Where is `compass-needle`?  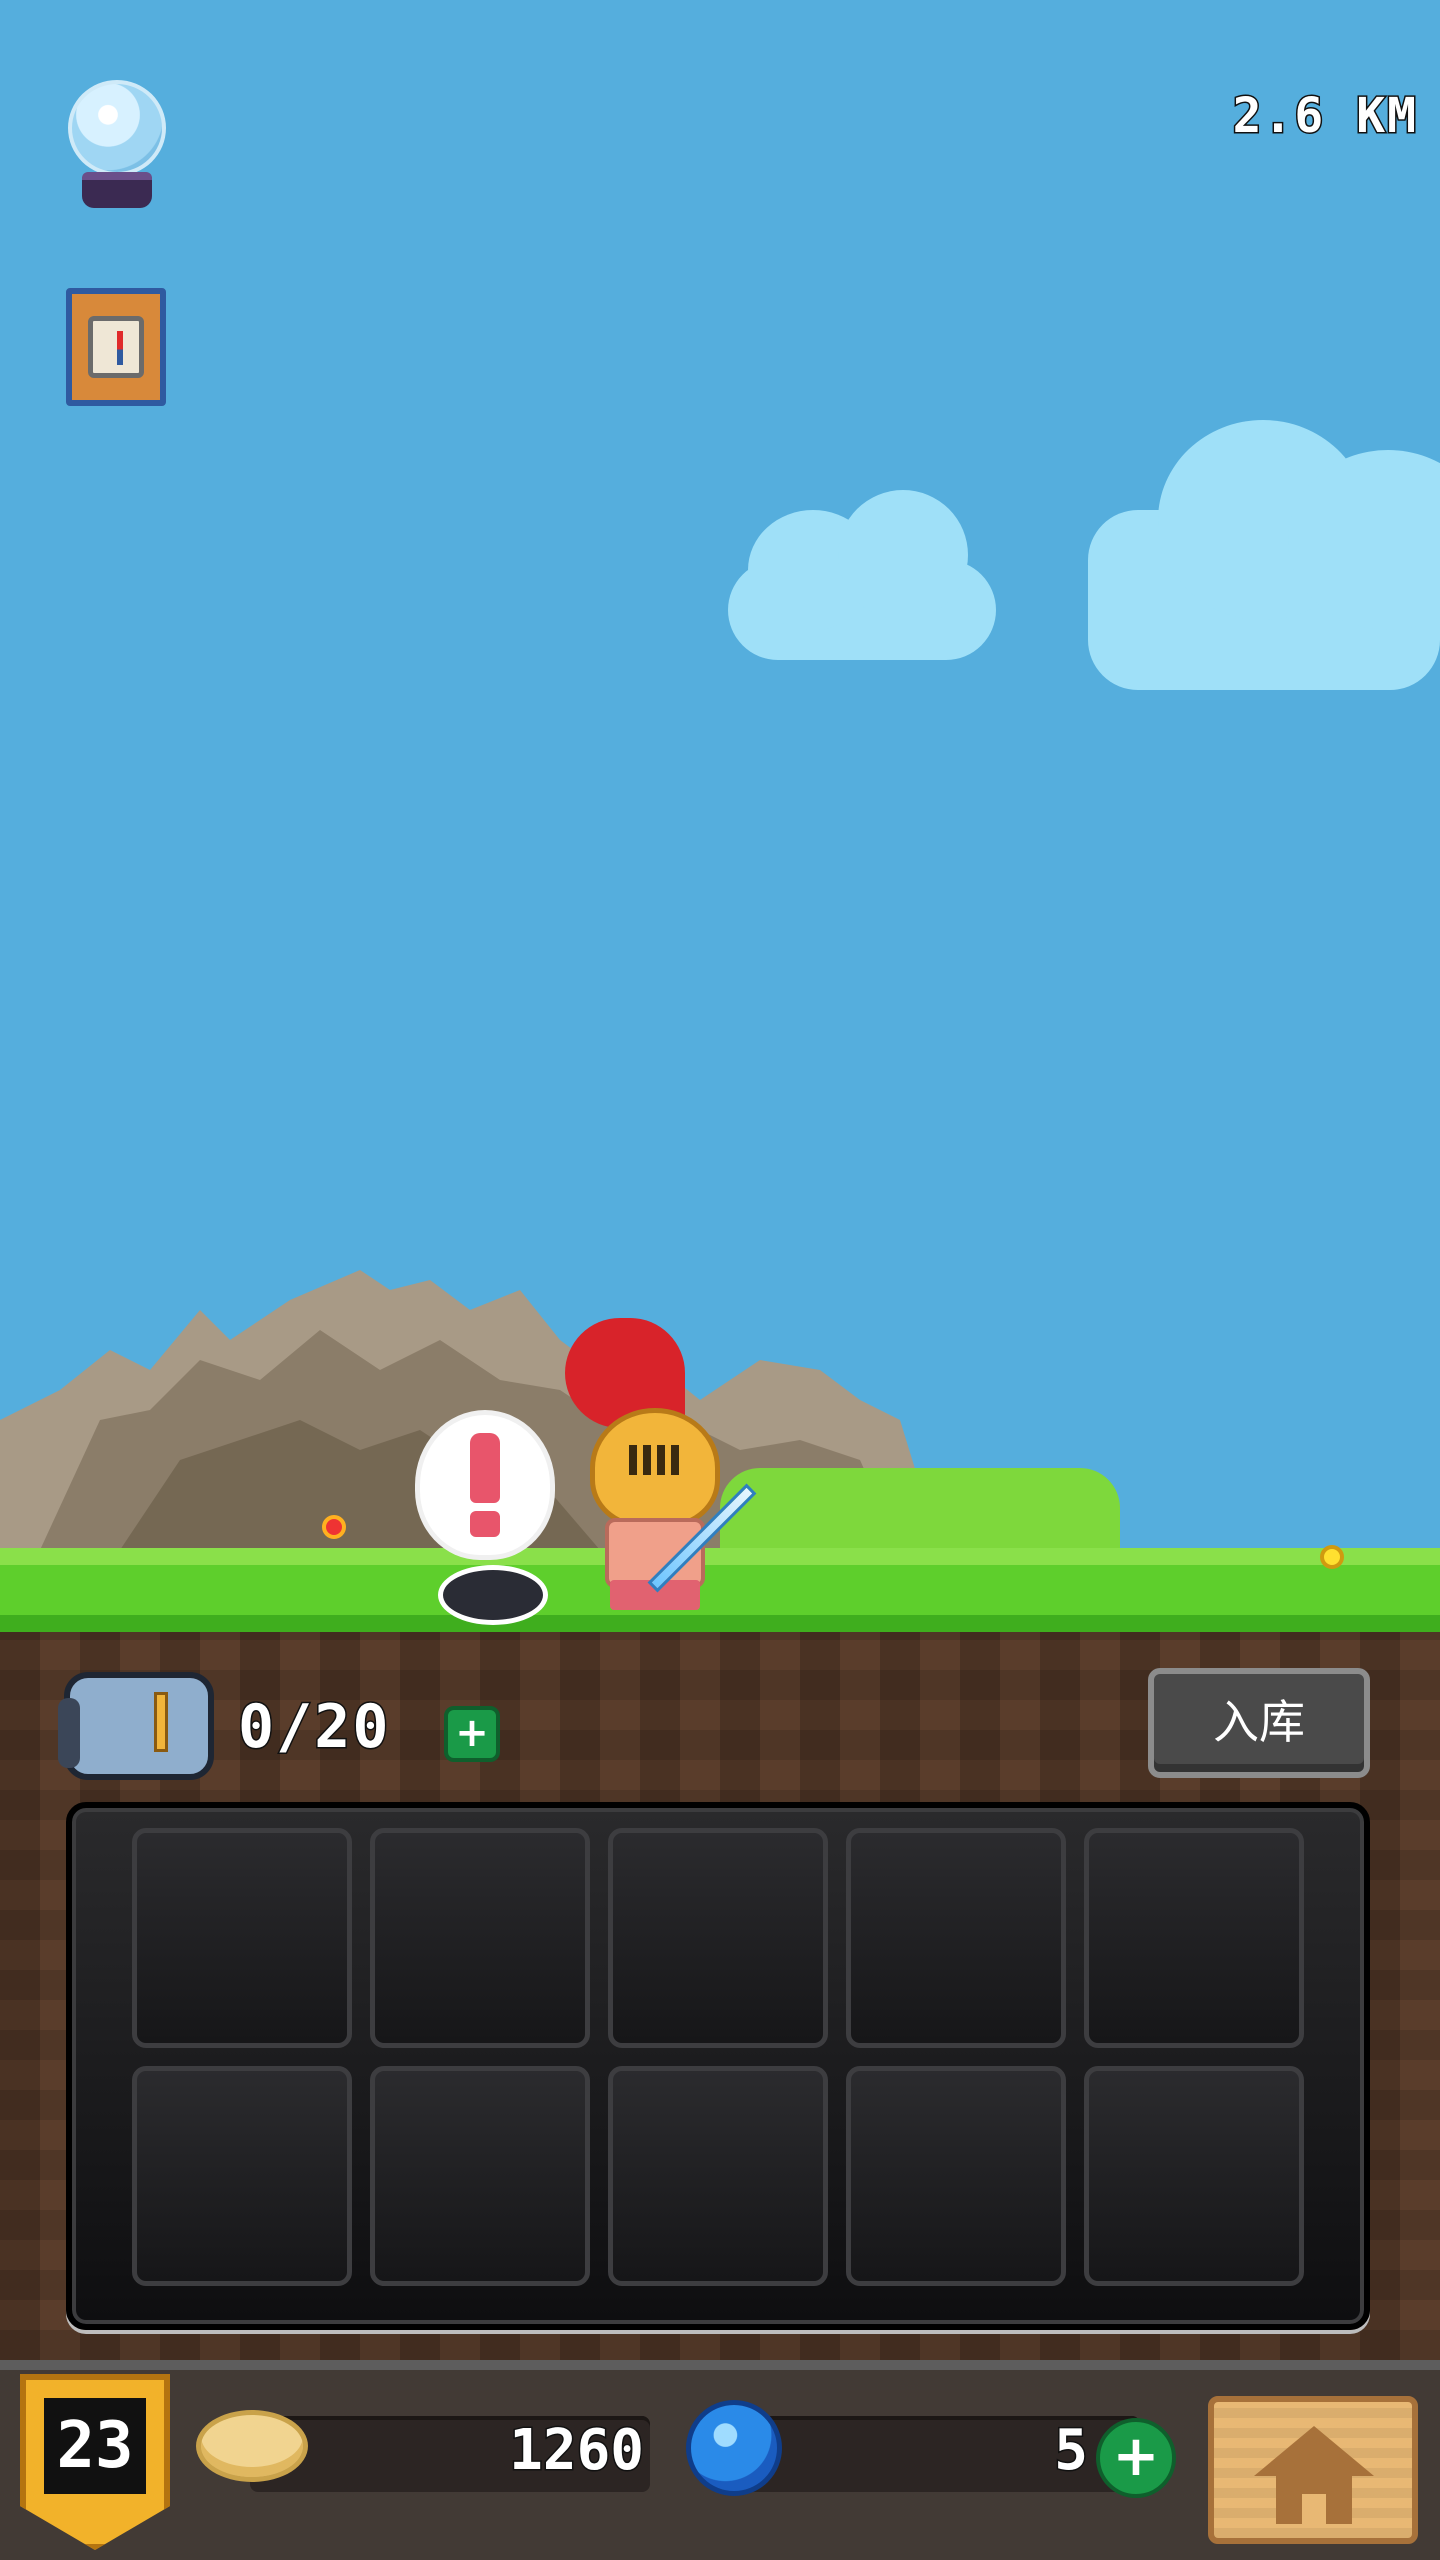
compass-needle is located at coordinates (120, 348).